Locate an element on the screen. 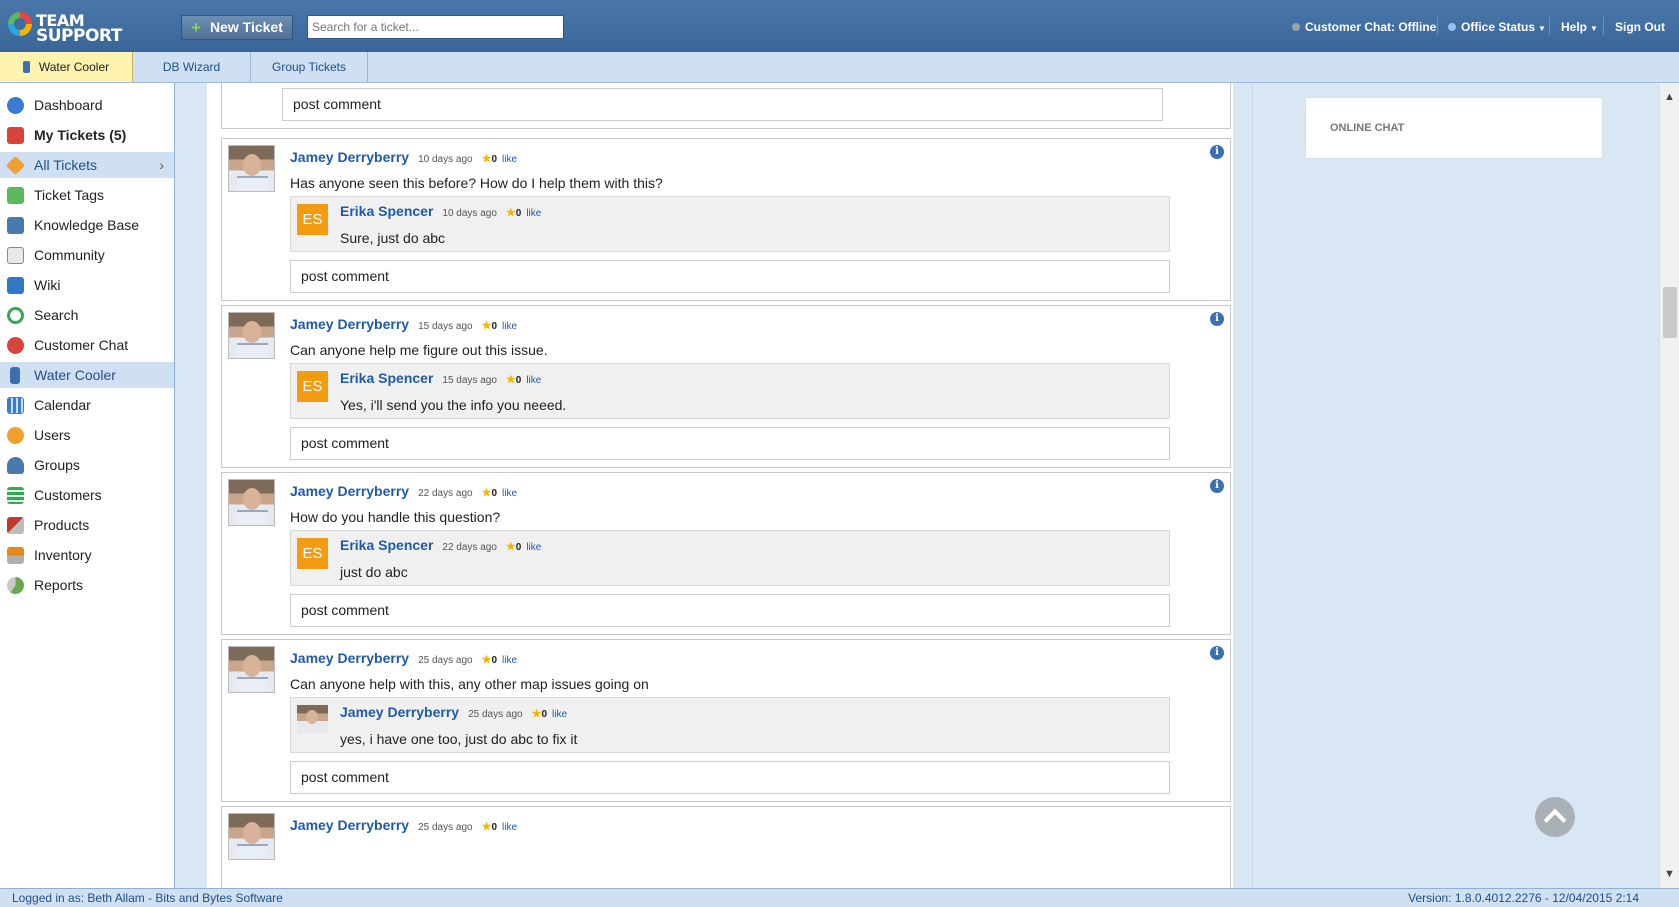 This screenshot has height=907, width=1679. tab-db-wizard: DB Wizard is located at coordinates (192, 67).